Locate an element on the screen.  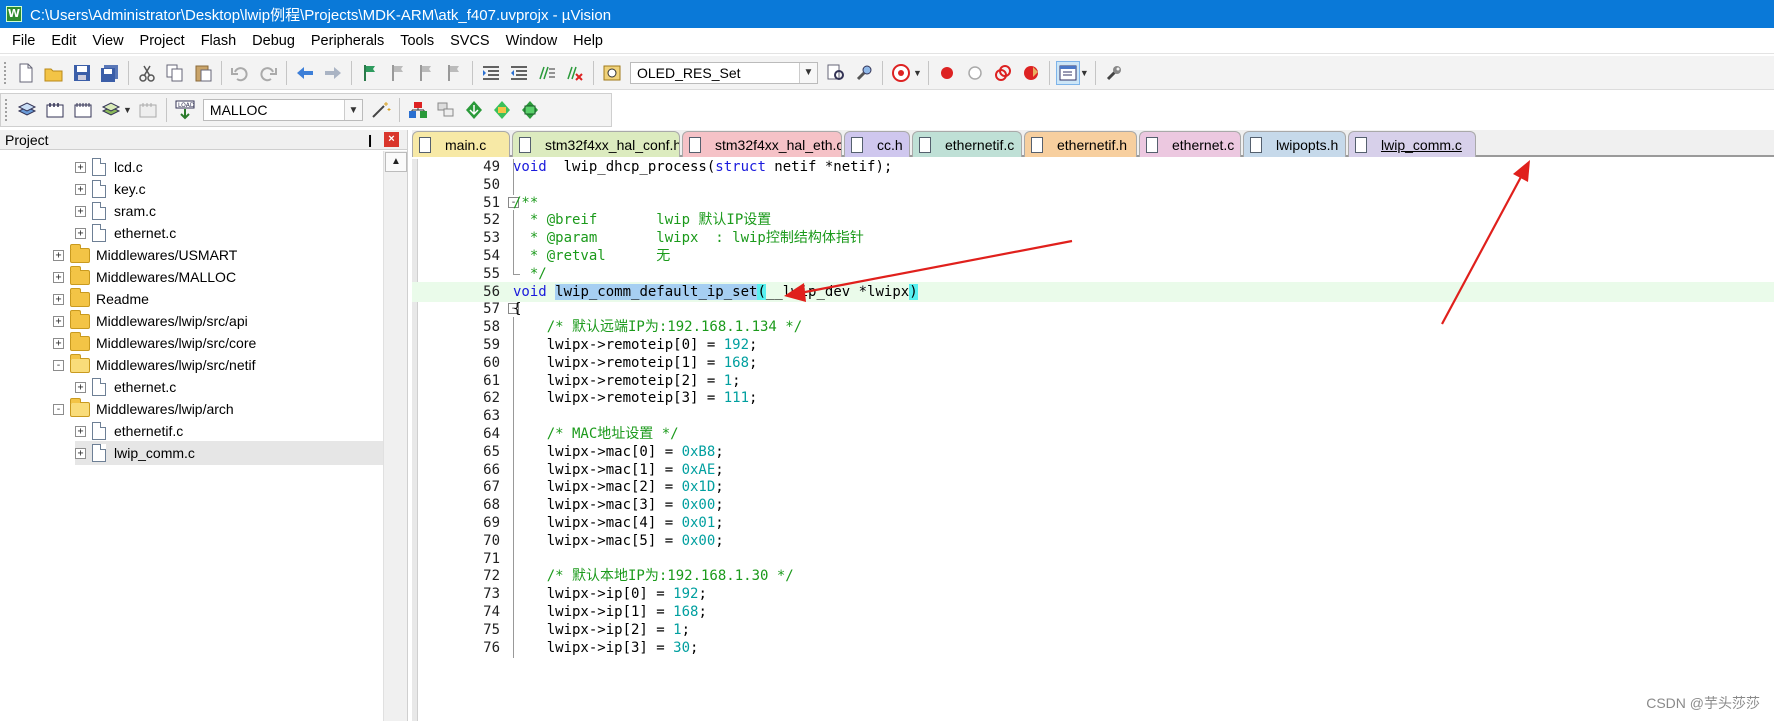
comment-selection-icon is located at coordinates (547, 73).